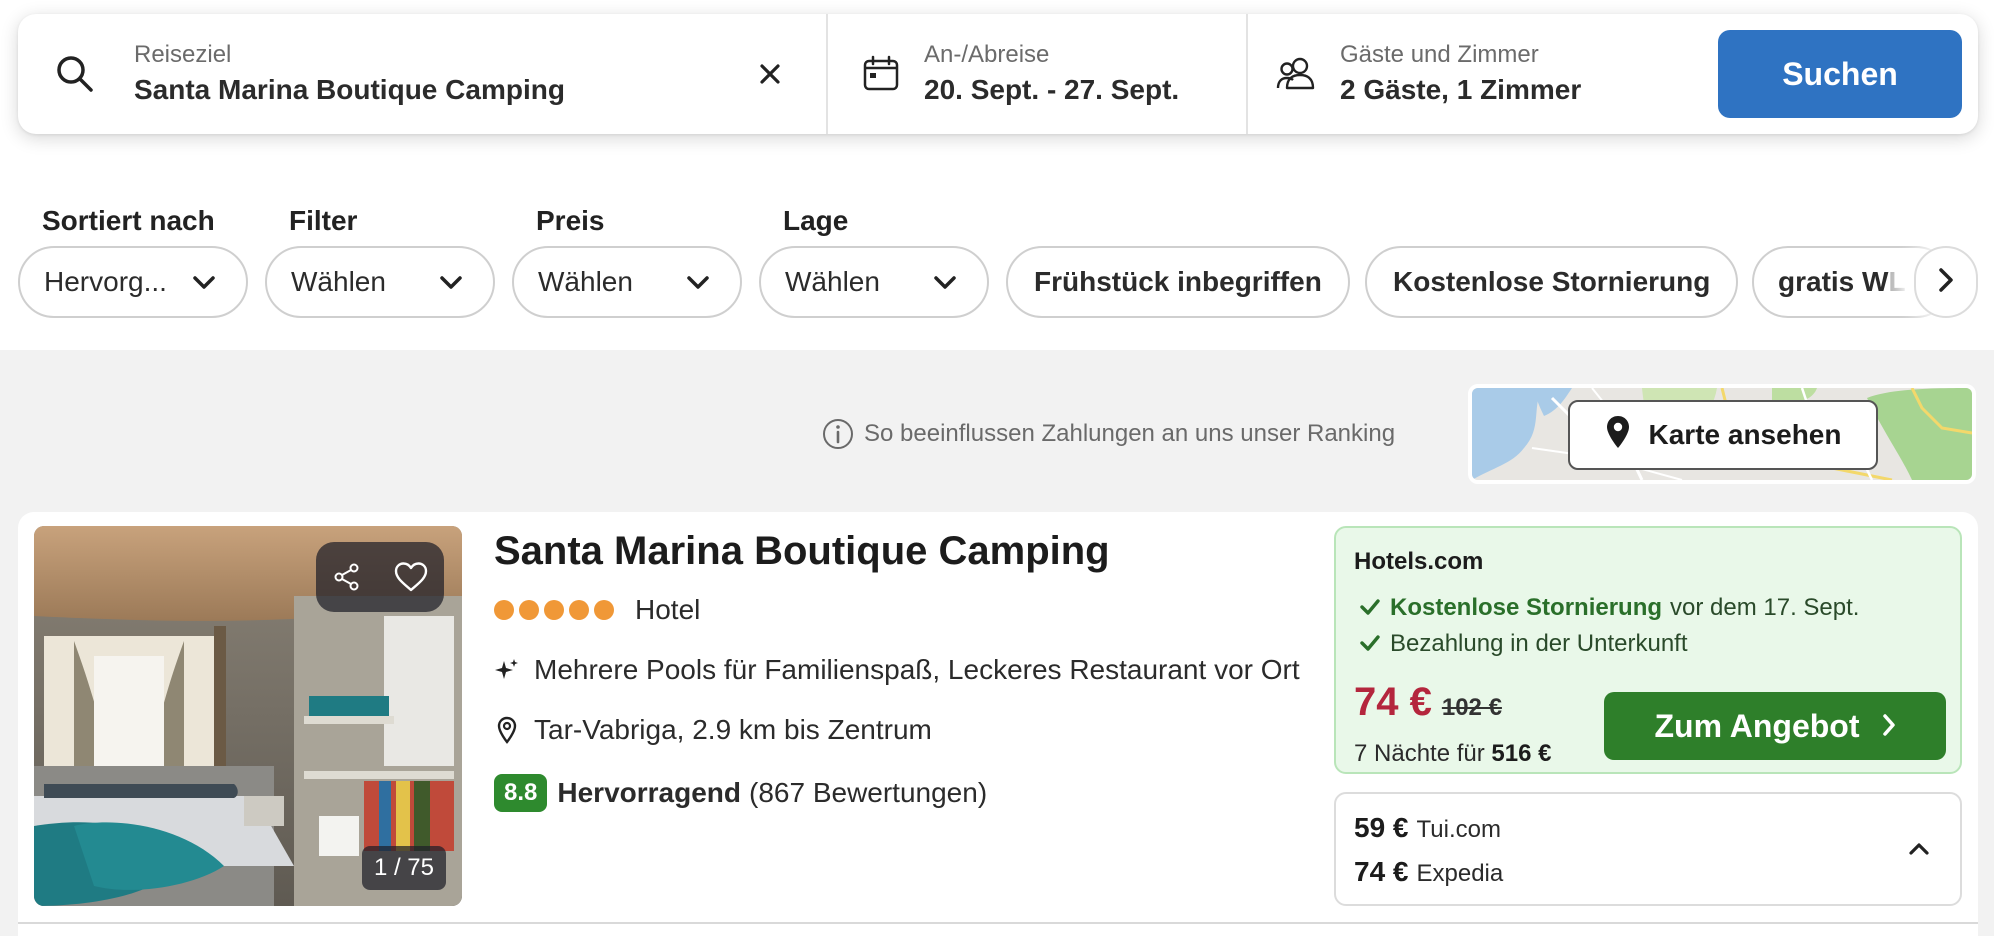 The width and height of the screenshot is (1994, 936). I want to click on destination-field: Reiseziel Santa Marina Boutique Camping, so click(422, 74).